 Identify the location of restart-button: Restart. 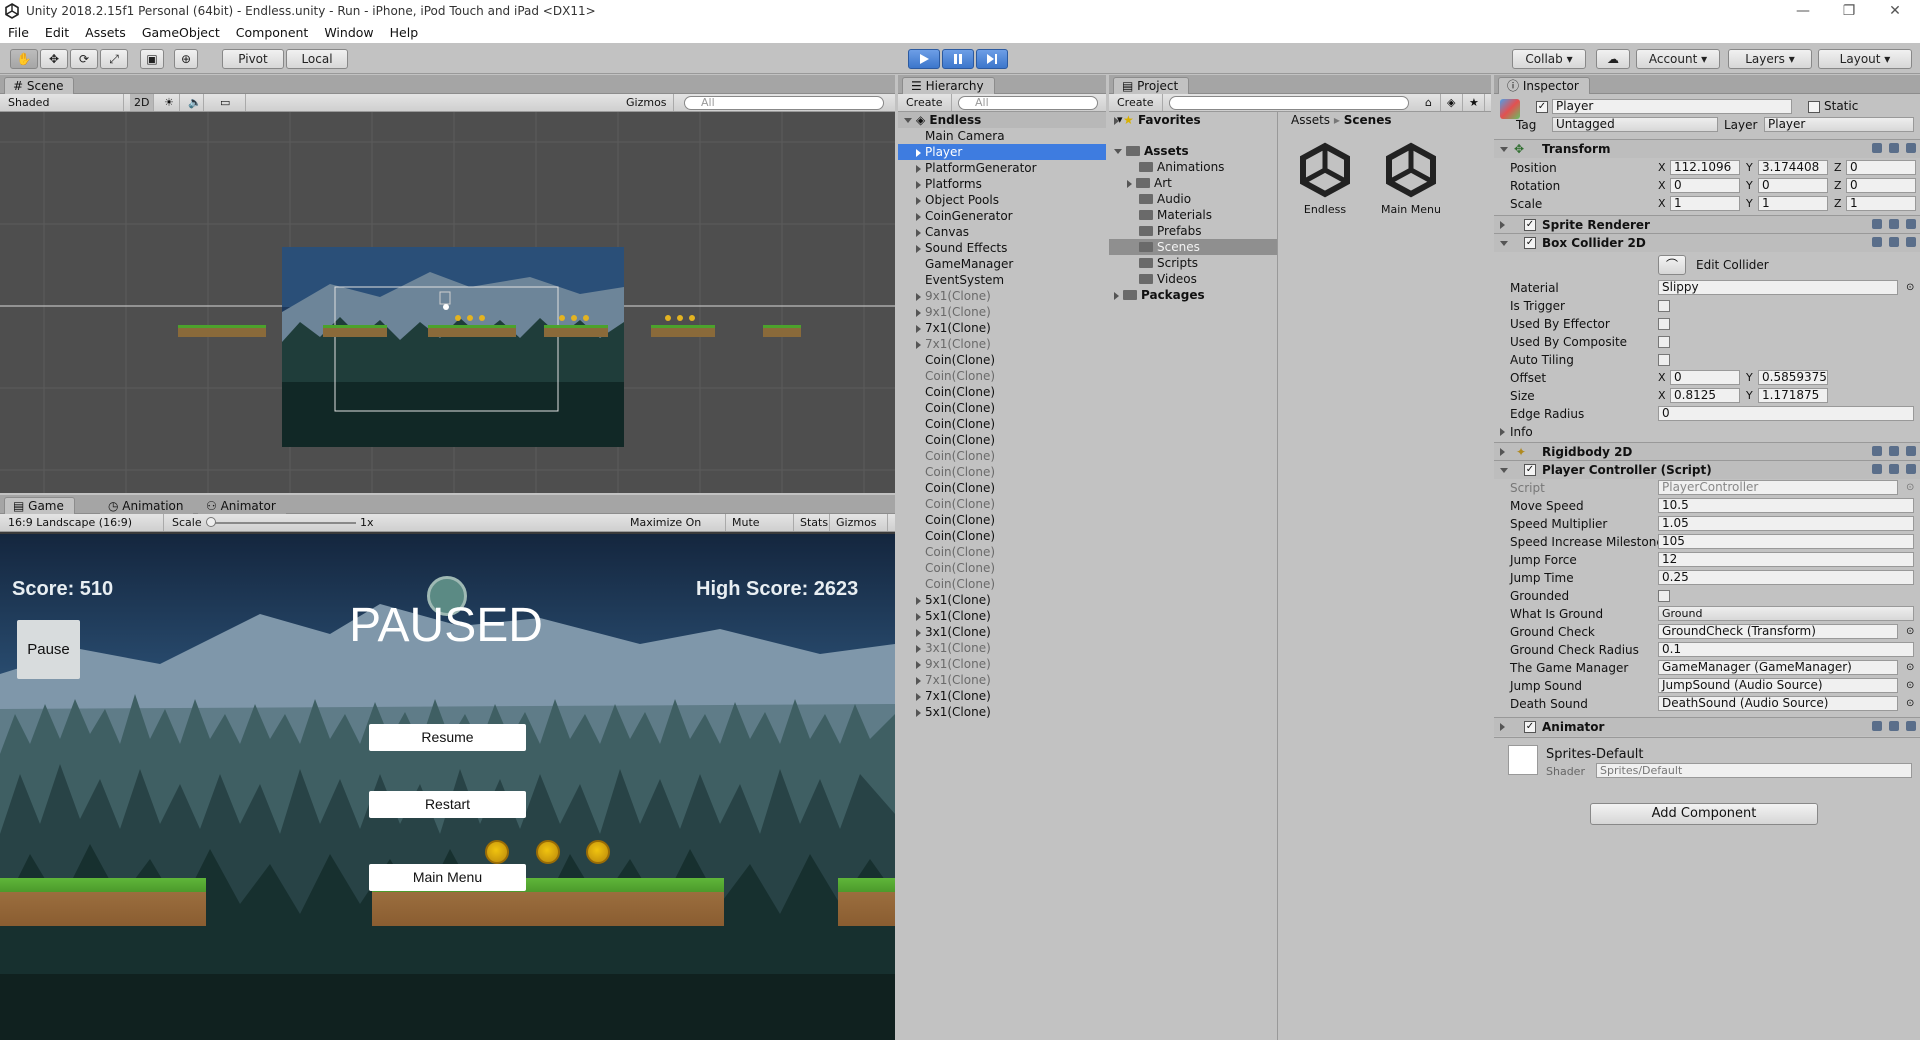
(447, 804).